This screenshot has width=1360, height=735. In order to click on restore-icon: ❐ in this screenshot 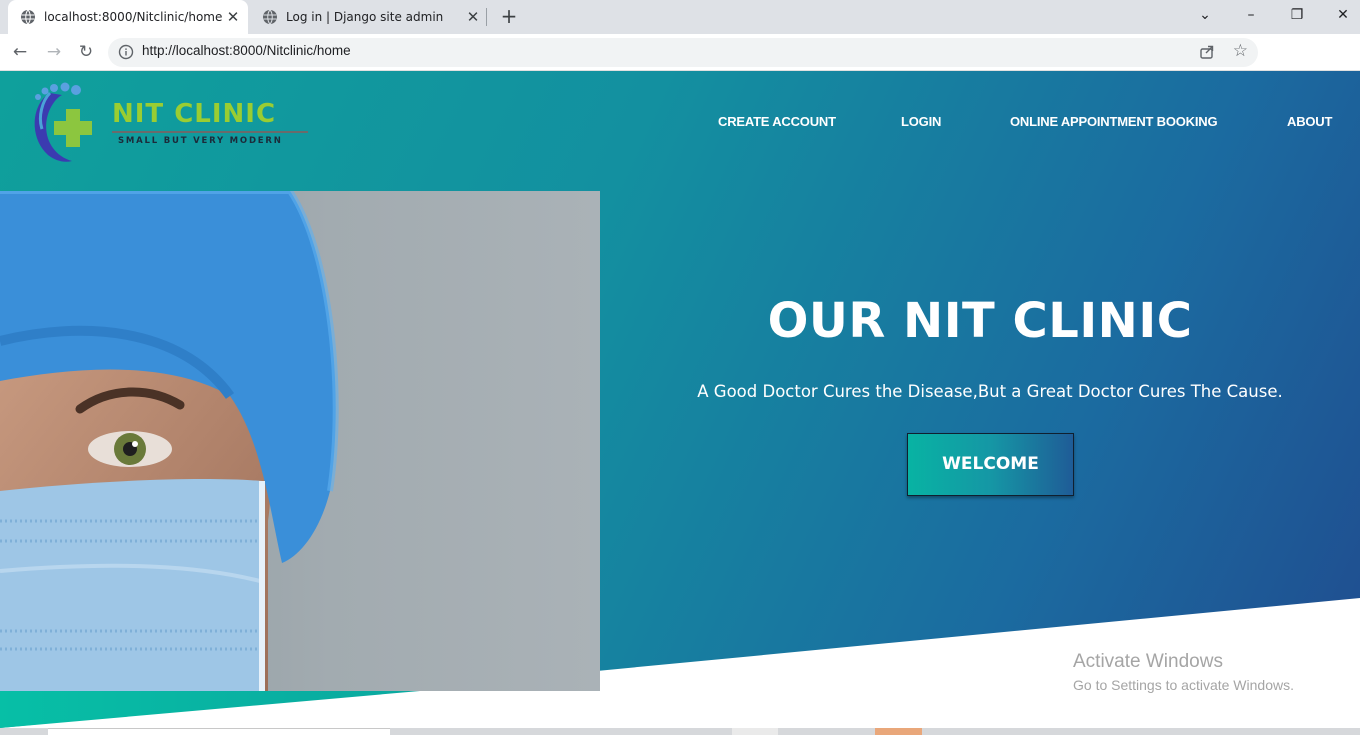, I will do `click(1297, 15)`.